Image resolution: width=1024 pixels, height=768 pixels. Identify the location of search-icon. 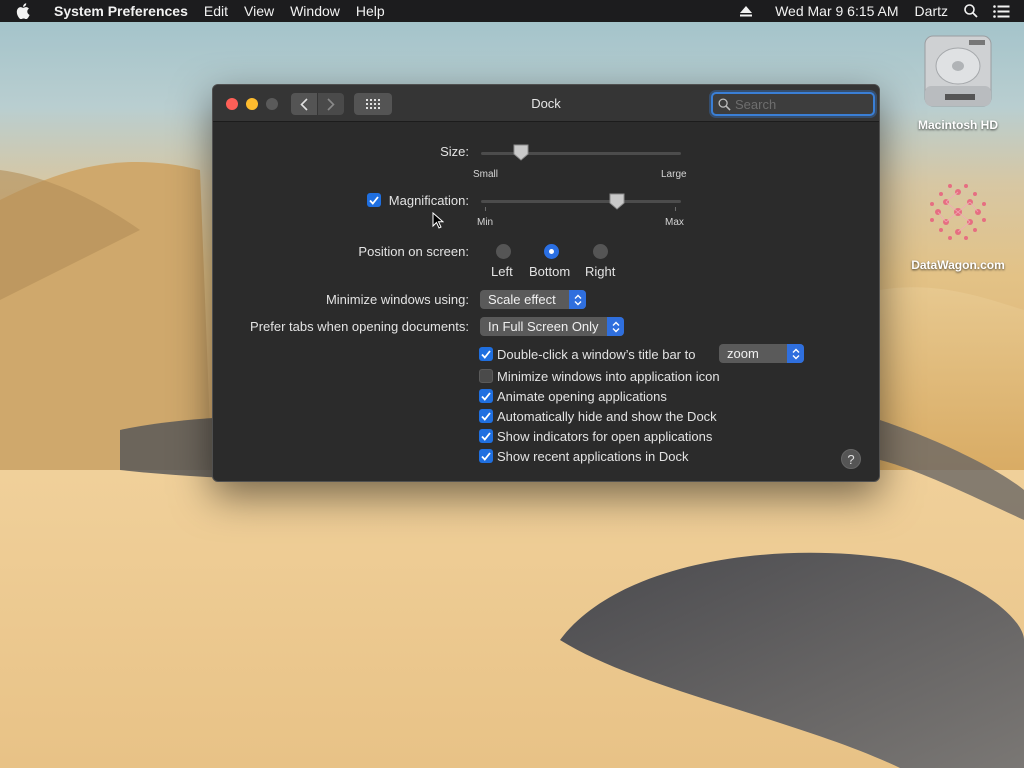
(724, 104).